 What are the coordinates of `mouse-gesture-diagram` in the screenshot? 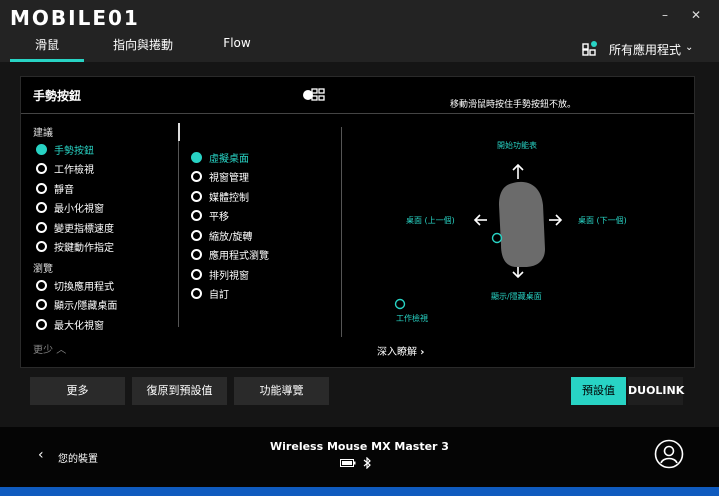 It's located at (518, 221).